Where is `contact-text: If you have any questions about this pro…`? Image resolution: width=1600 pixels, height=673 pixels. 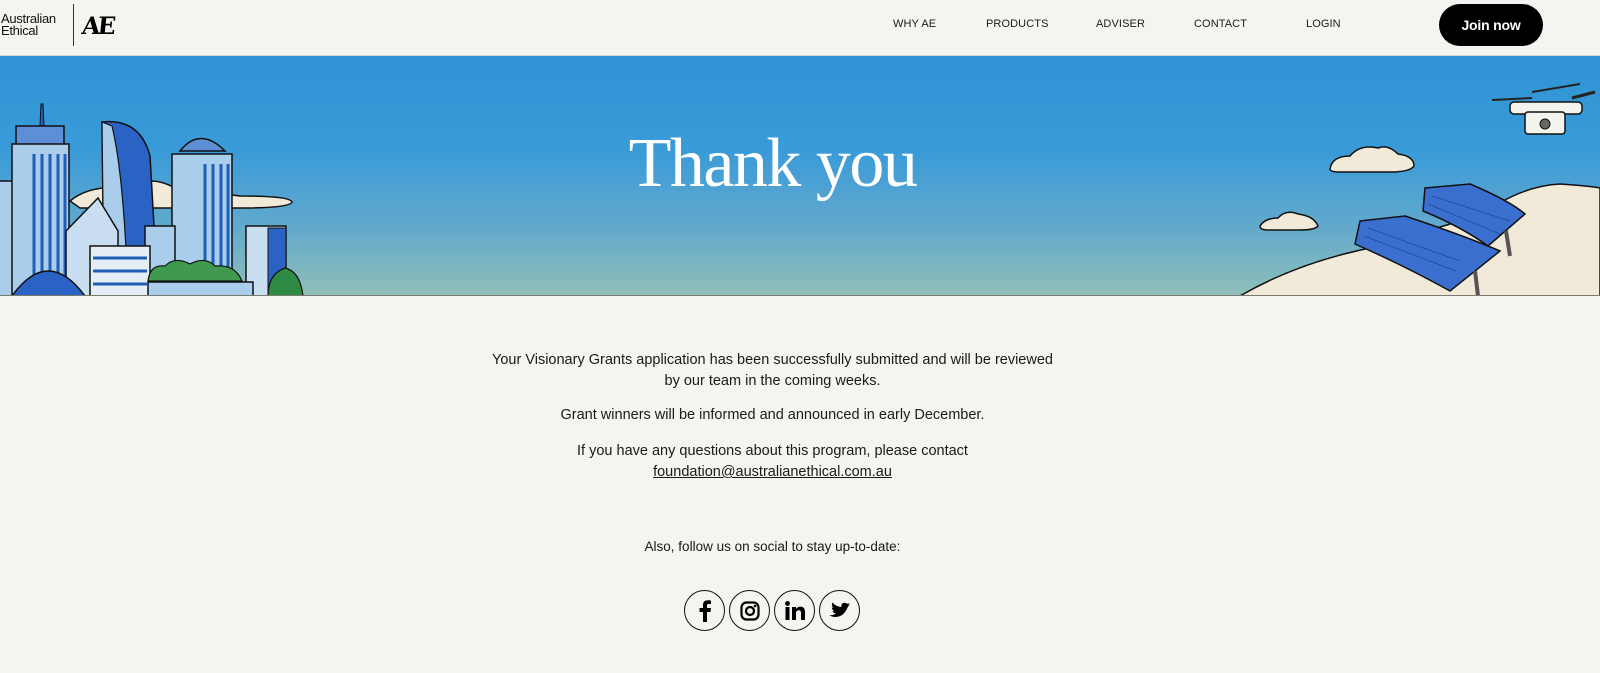 contact-text: If you have any questions about this pro… is located at coordinates (772, 462).